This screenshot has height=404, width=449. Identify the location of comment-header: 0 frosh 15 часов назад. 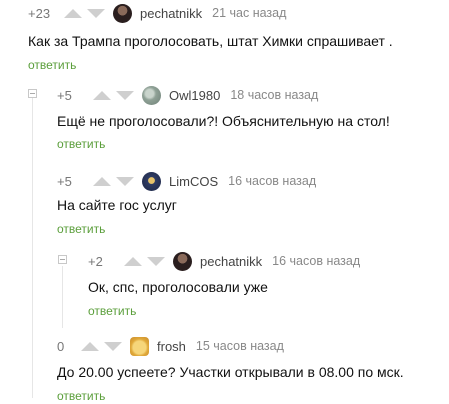
(170, 346).